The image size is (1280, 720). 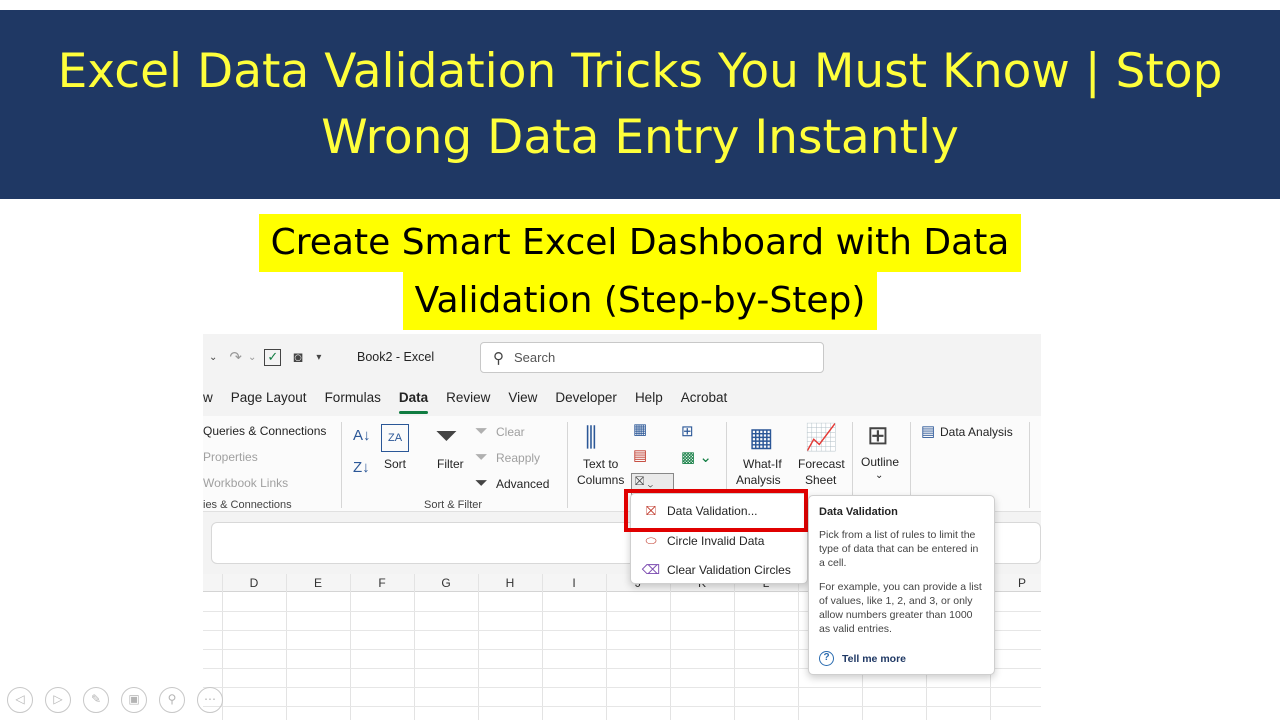 I want to click on consolidate-icon: ⊞, so click(x=687, y=431).